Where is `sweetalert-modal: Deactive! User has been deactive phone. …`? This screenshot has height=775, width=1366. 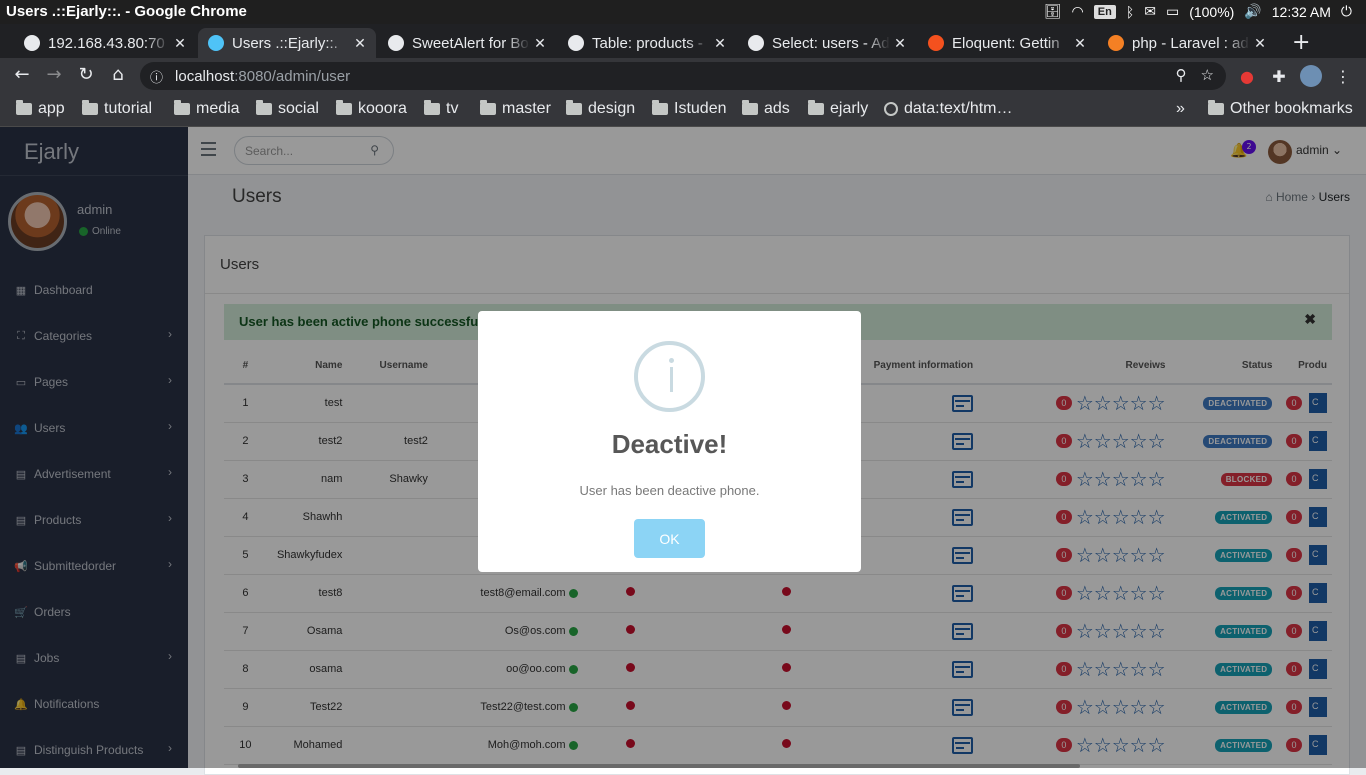 sweetalert-modal: Deactive! User has been deactive phone. … is located at coordinates (669, 441).